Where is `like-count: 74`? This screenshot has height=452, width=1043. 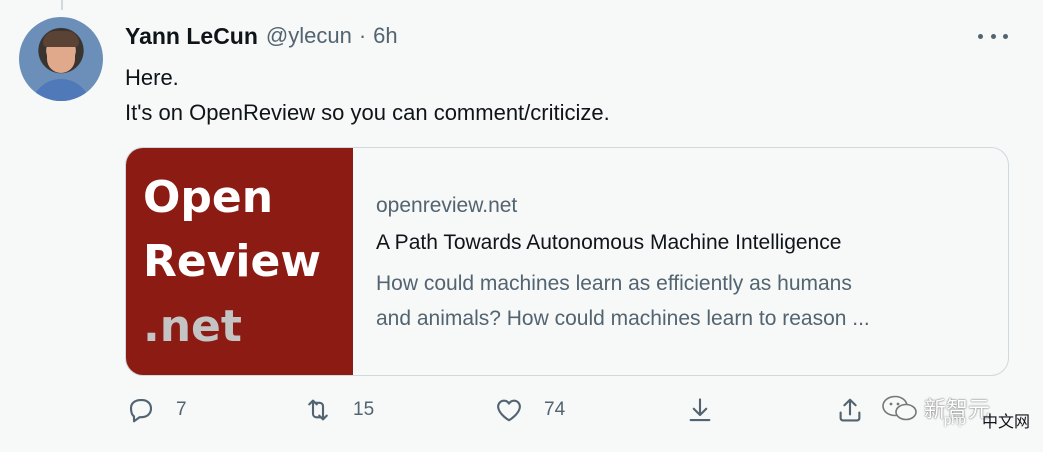
like-count: 74 is located at coordinates (555, 409).